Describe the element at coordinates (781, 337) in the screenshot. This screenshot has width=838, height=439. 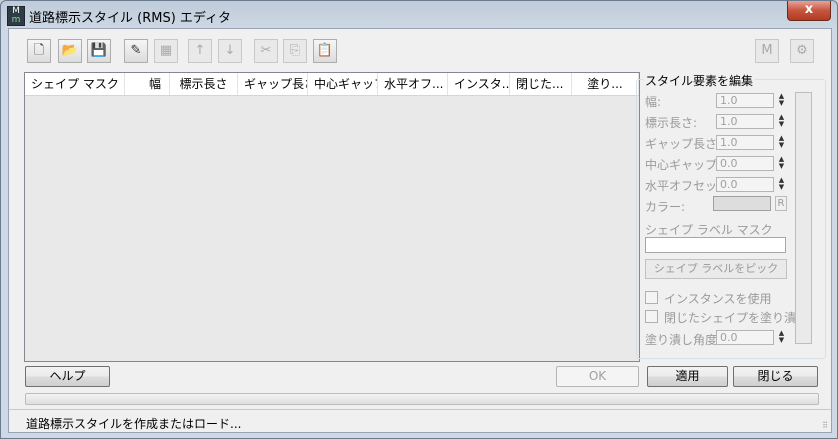
I see `fill-angle-spinner-arrows: ▲ ▼` at that location.